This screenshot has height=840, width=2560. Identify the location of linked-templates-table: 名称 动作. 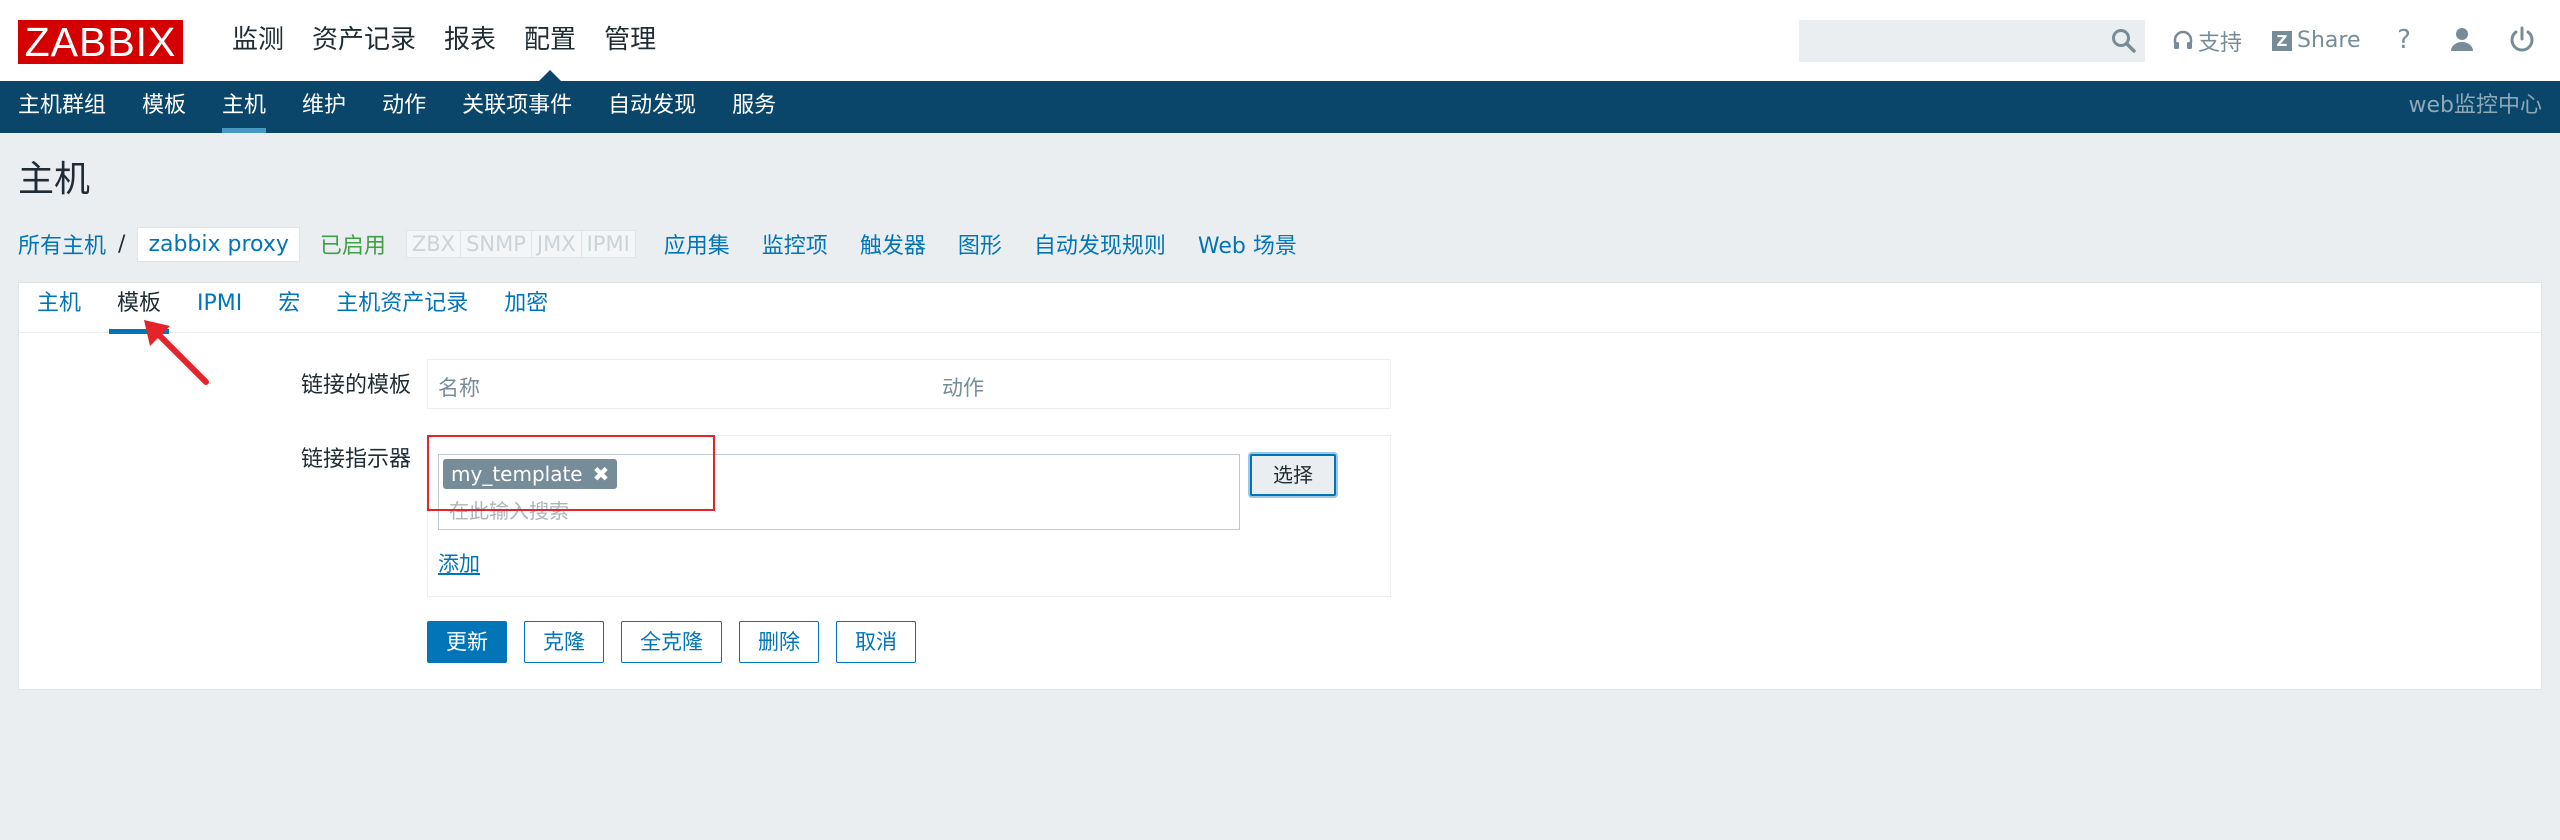
(909, 384).